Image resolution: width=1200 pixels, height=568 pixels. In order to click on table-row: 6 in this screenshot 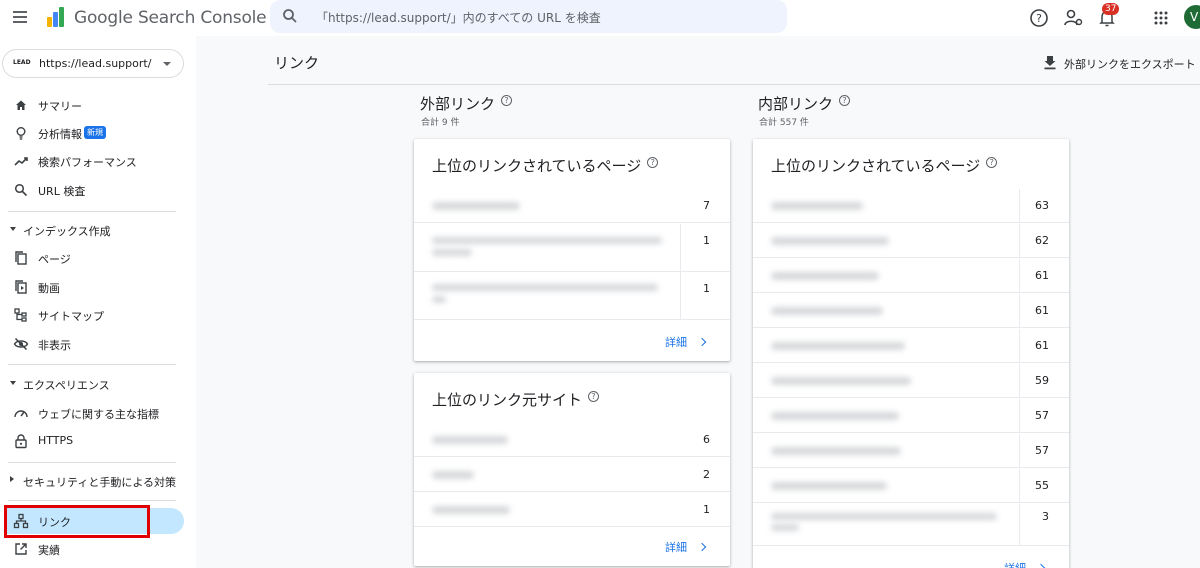, I will do `click(572, 440)`.